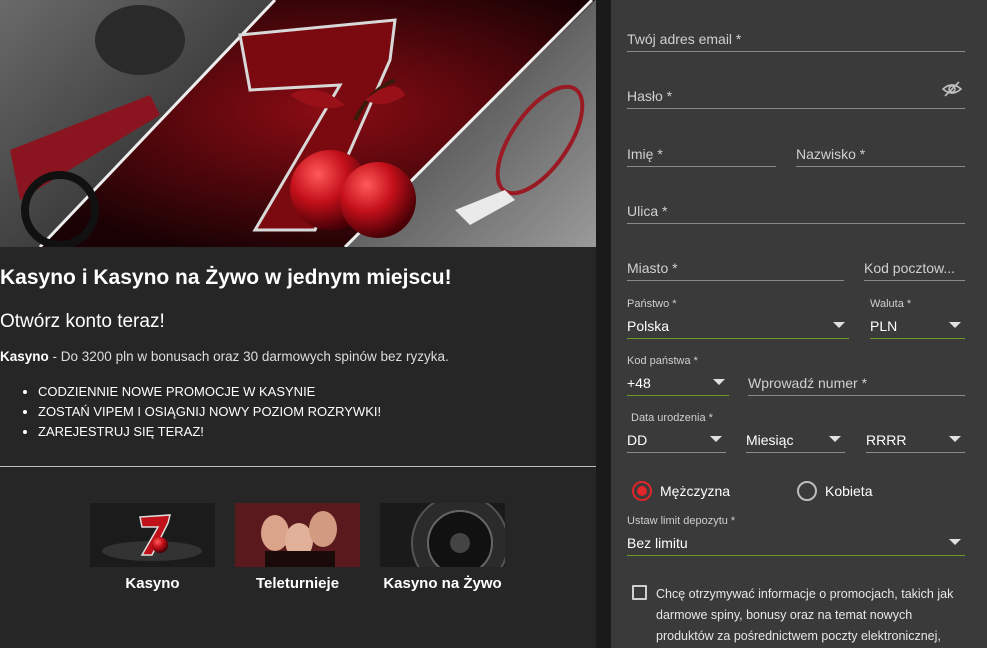 The width and height of the screenshot is (987, 648). Describe the element at coordinates (738, 318) in the screenshot. I see `country-select: Państwo * Polska` at that location.